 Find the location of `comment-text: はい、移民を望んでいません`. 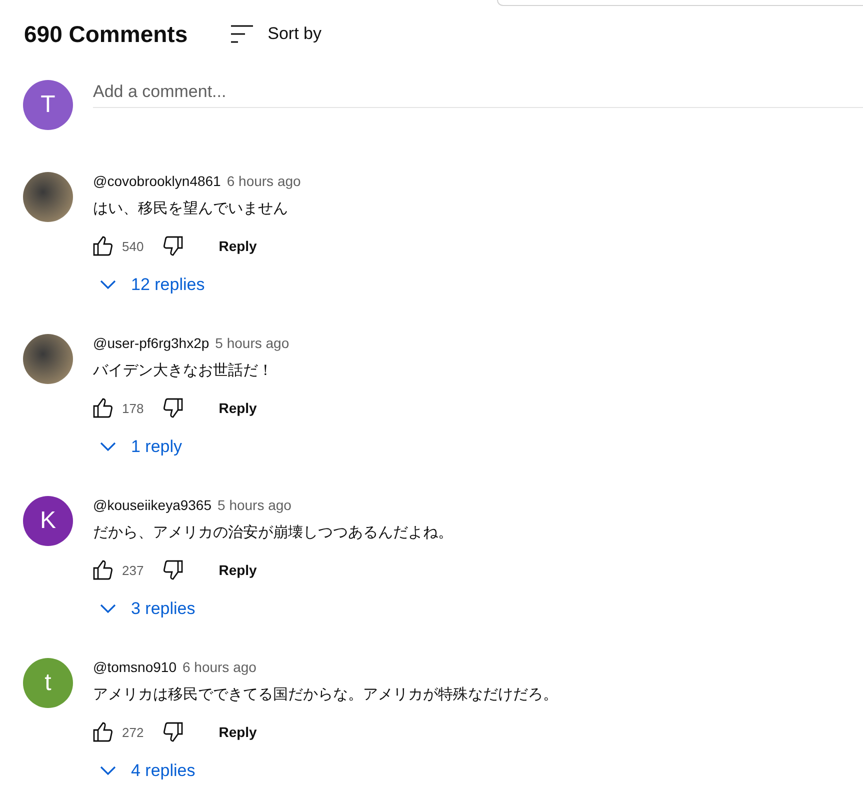

comment-text: はい、移民を望んでいません is located at coordinates (191, 209).